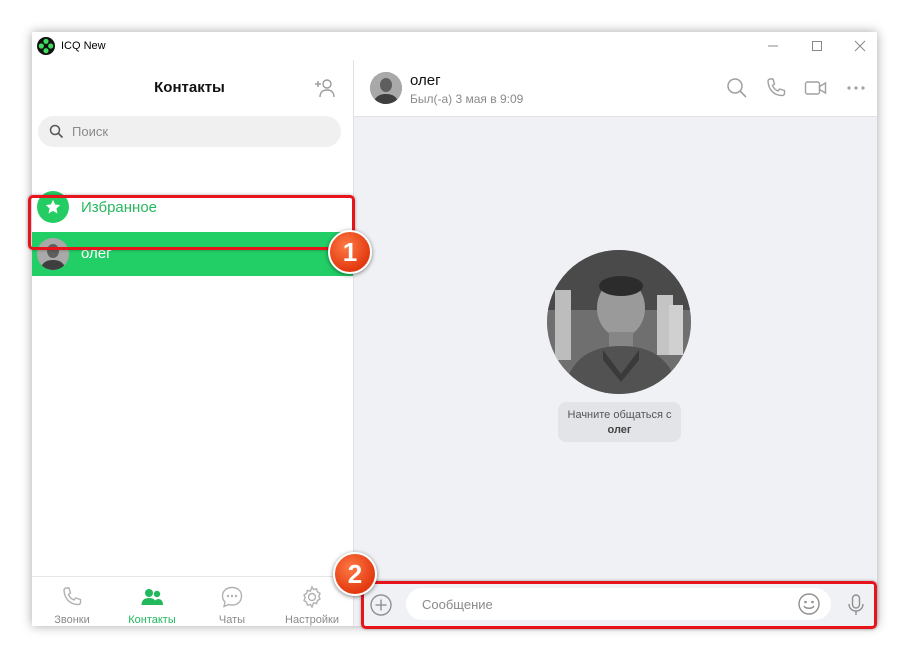  I want to click on nav-chats: Чаты, so click(232, 601).